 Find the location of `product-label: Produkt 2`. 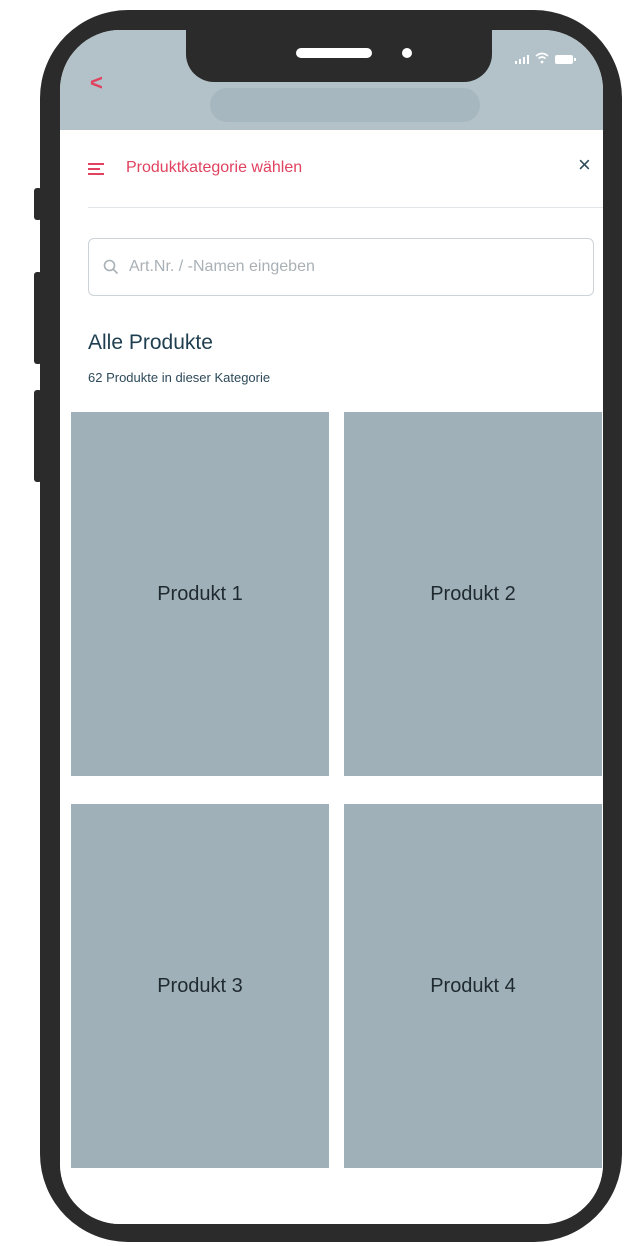

product-label: Produkt 2 is located at coordinates (473, 593).